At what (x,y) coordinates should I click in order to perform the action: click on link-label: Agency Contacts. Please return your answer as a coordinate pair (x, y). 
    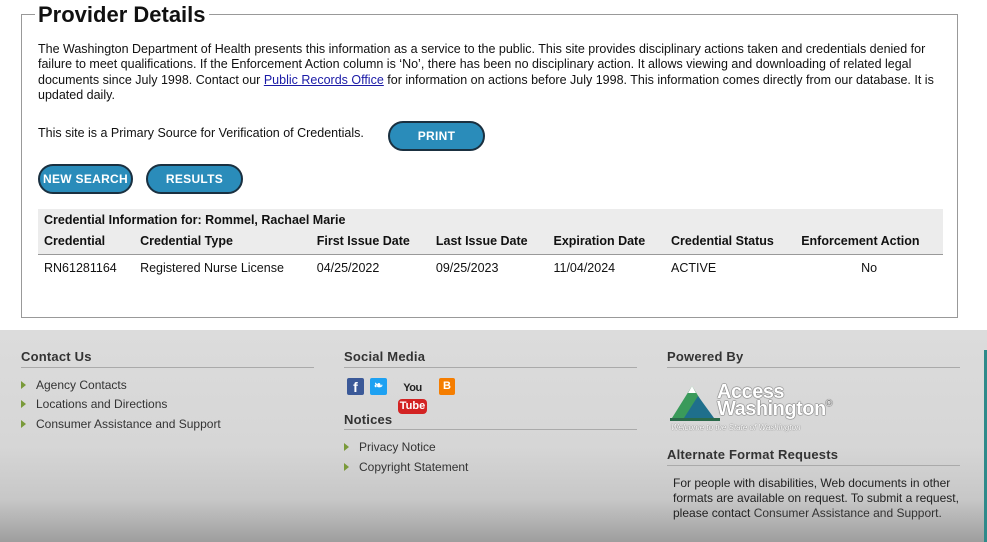
    Looking at the image, I should click on (81, 385).